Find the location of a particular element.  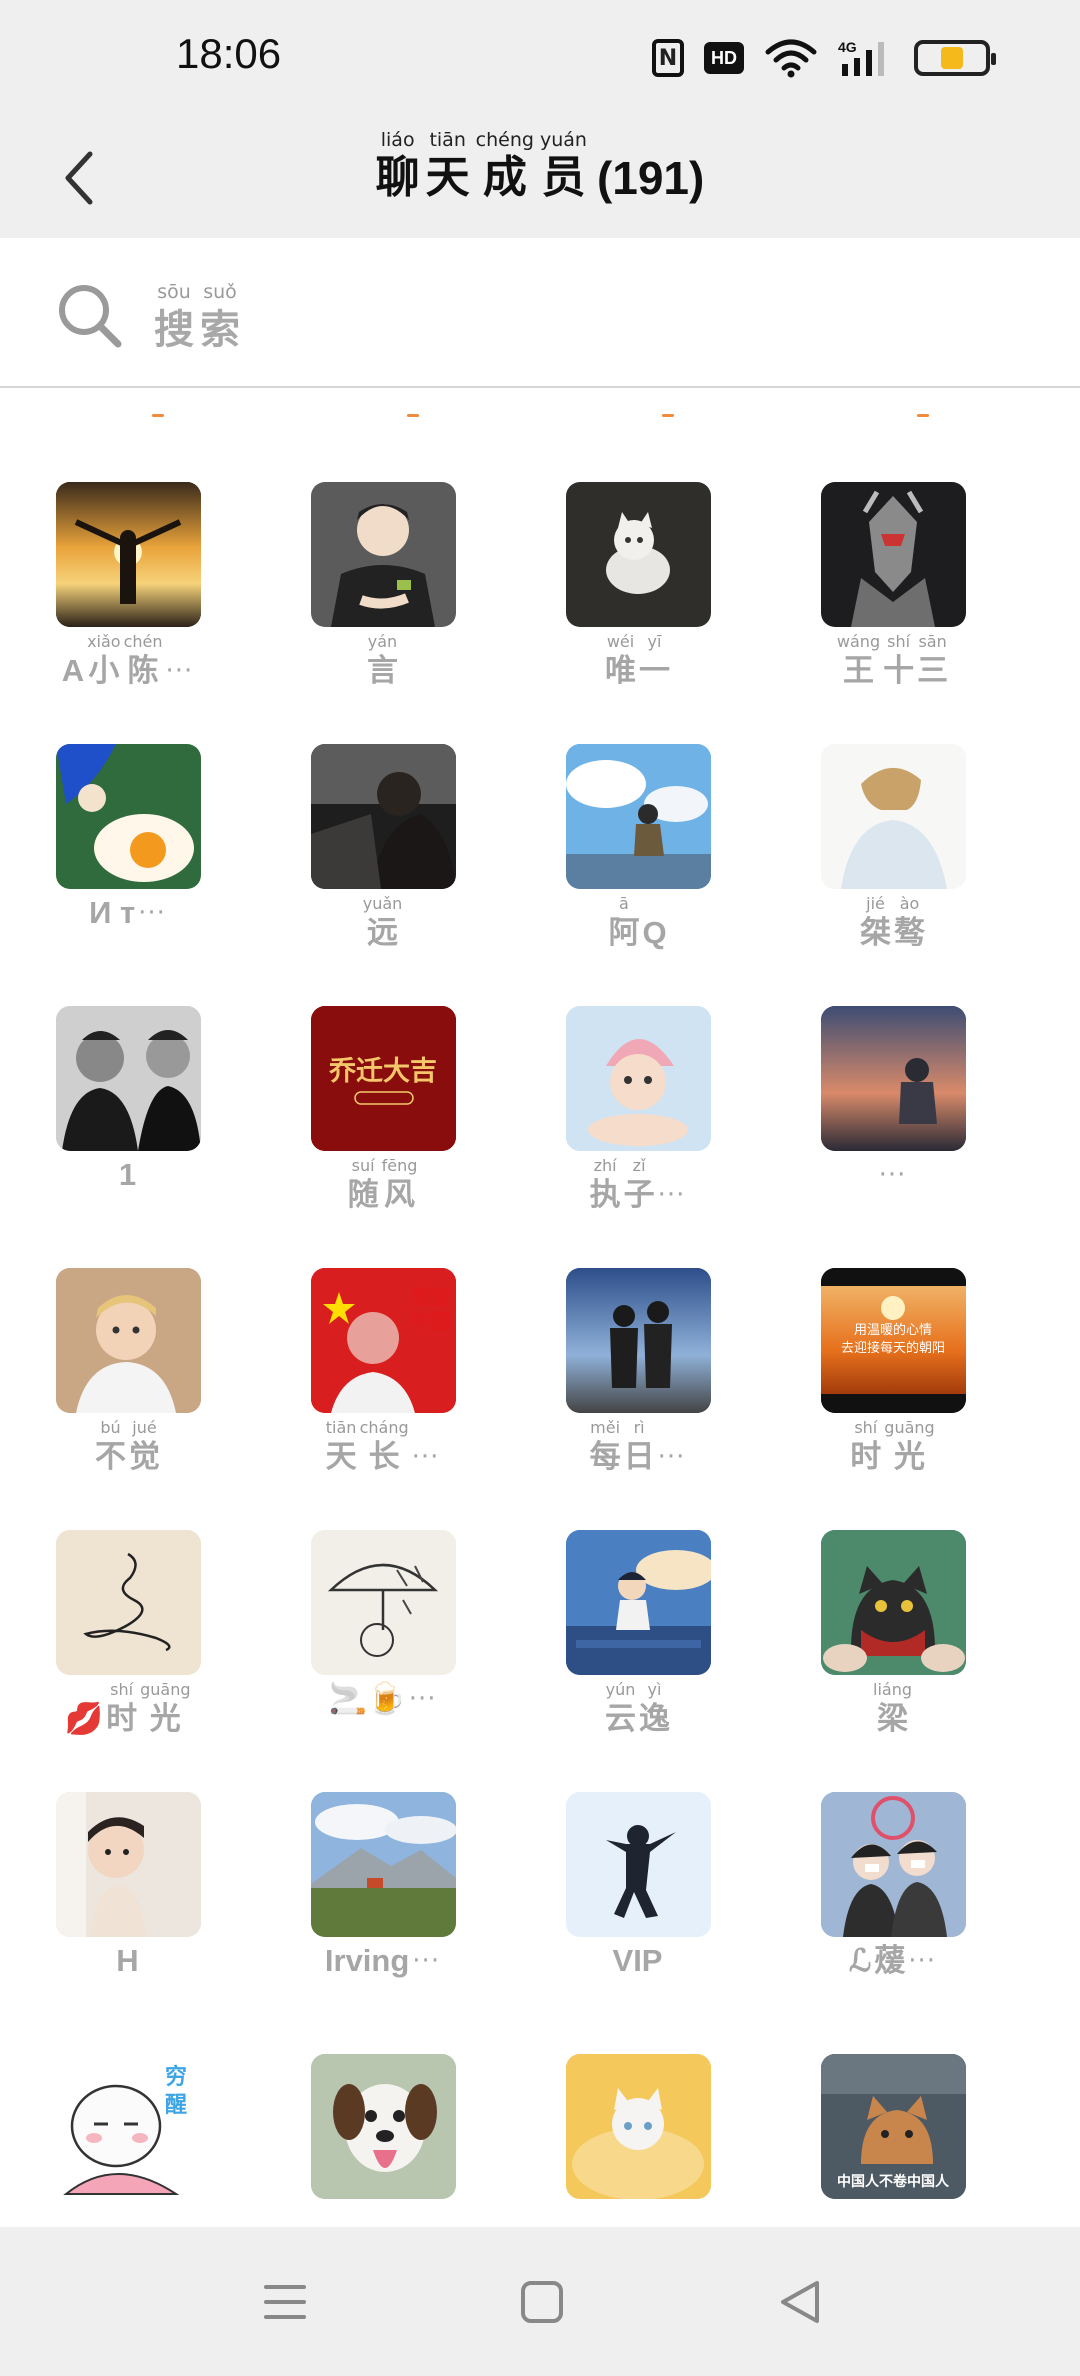

wifi-icon is located at coordinates (791, 58).